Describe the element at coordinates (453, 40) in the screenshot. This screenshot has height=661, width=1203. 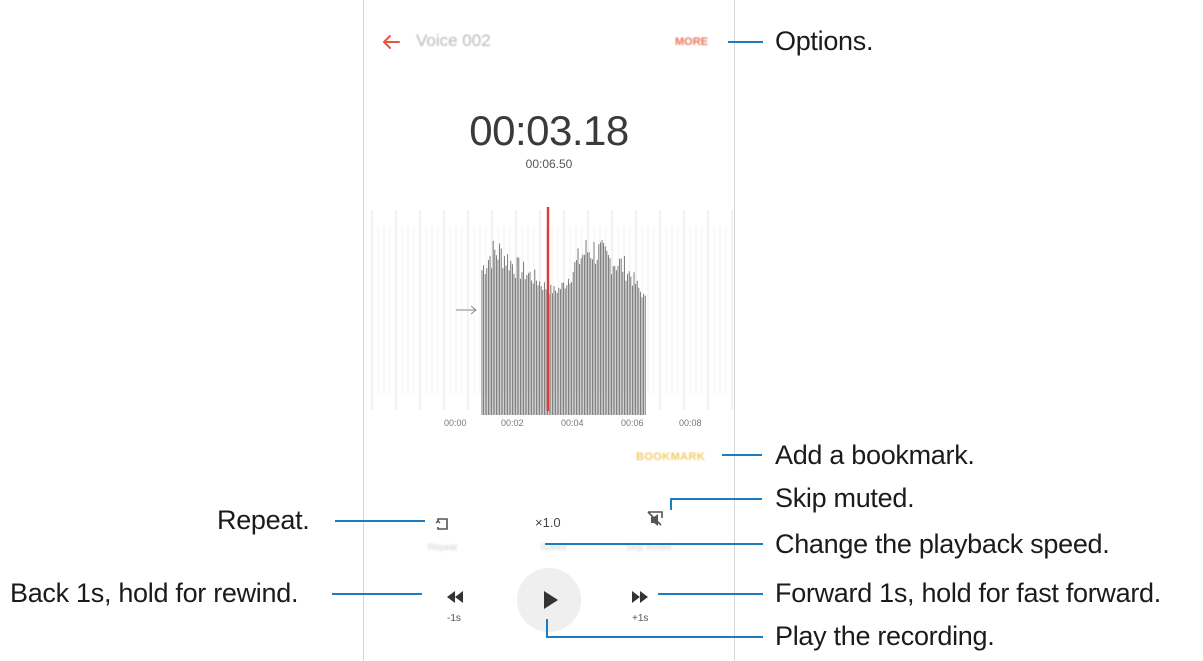
I see `recording-title: Voice 002` at that location.